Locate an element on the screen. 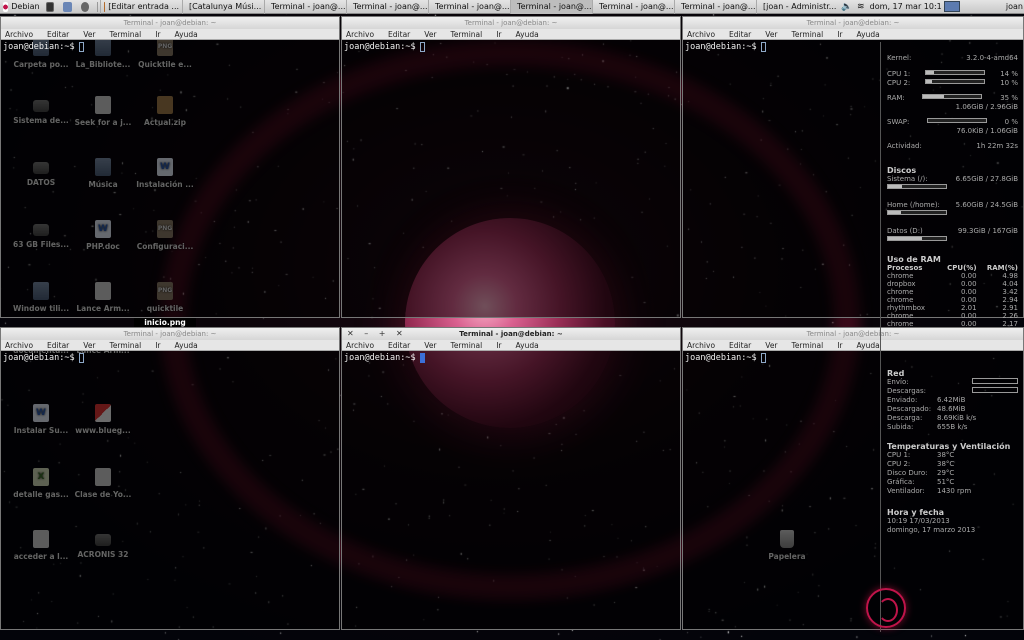  desktop-icon: inicio.png is located at coordinates (165, 322).